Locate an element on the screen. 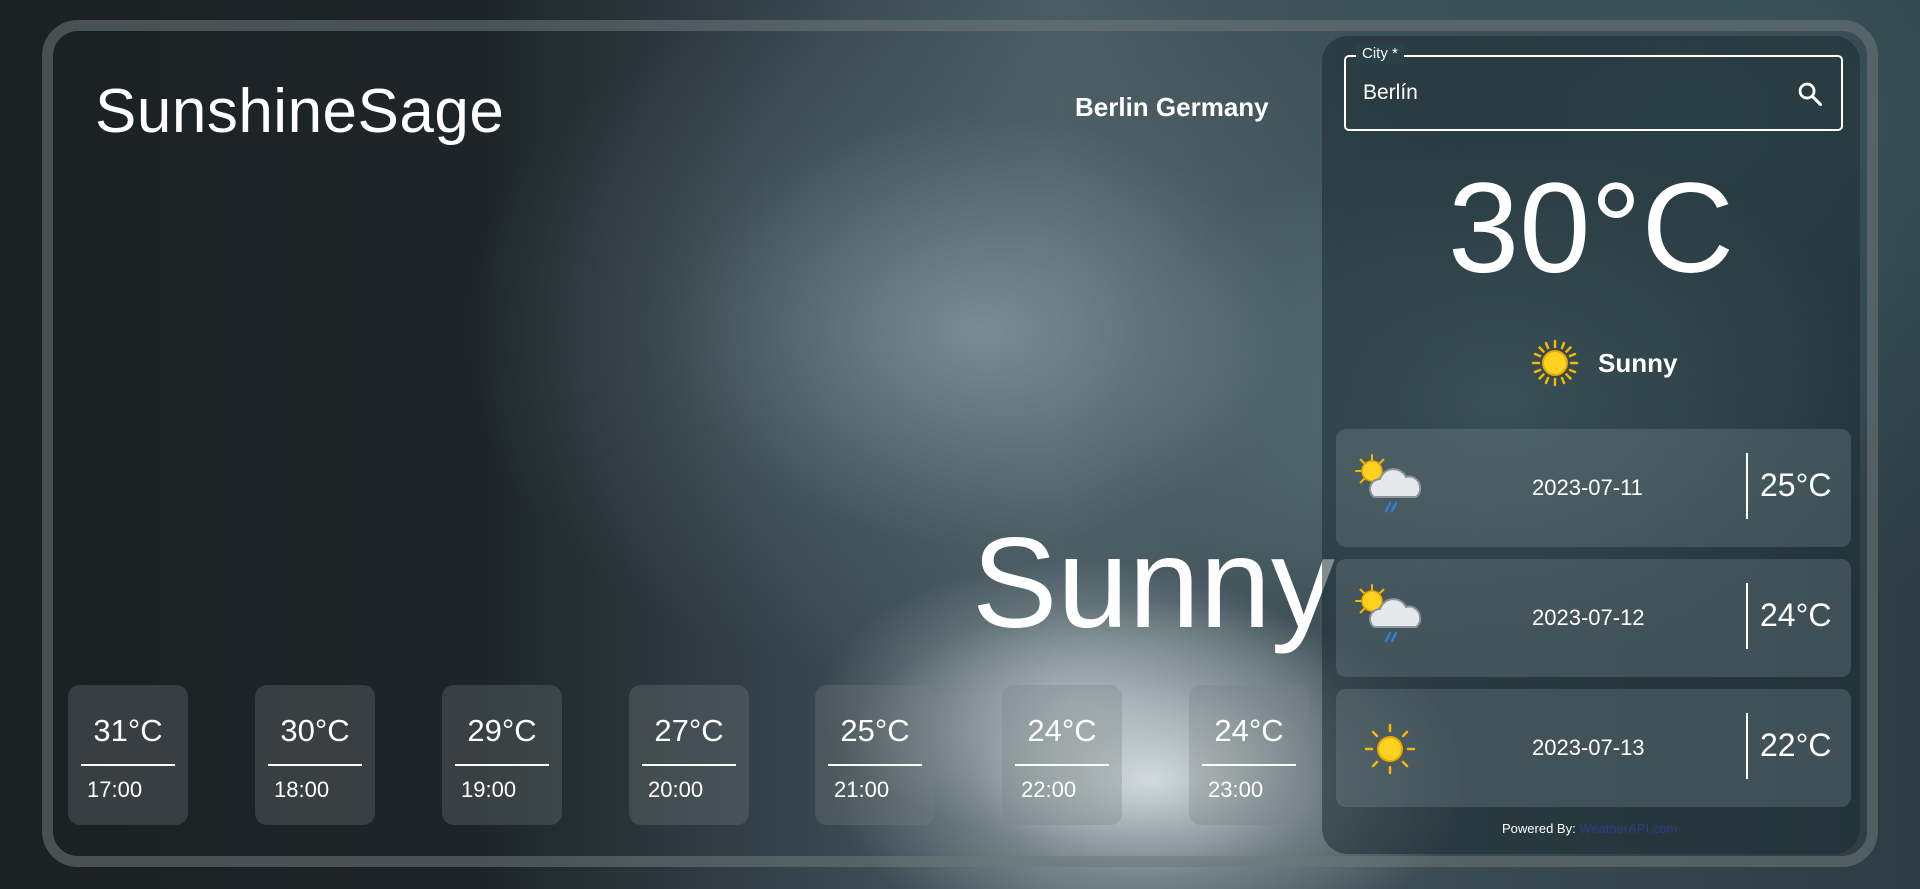 This screenshot has height=889, width=1920. hourly-card: 30°C 18:00 is located at coordinates (315, 755).